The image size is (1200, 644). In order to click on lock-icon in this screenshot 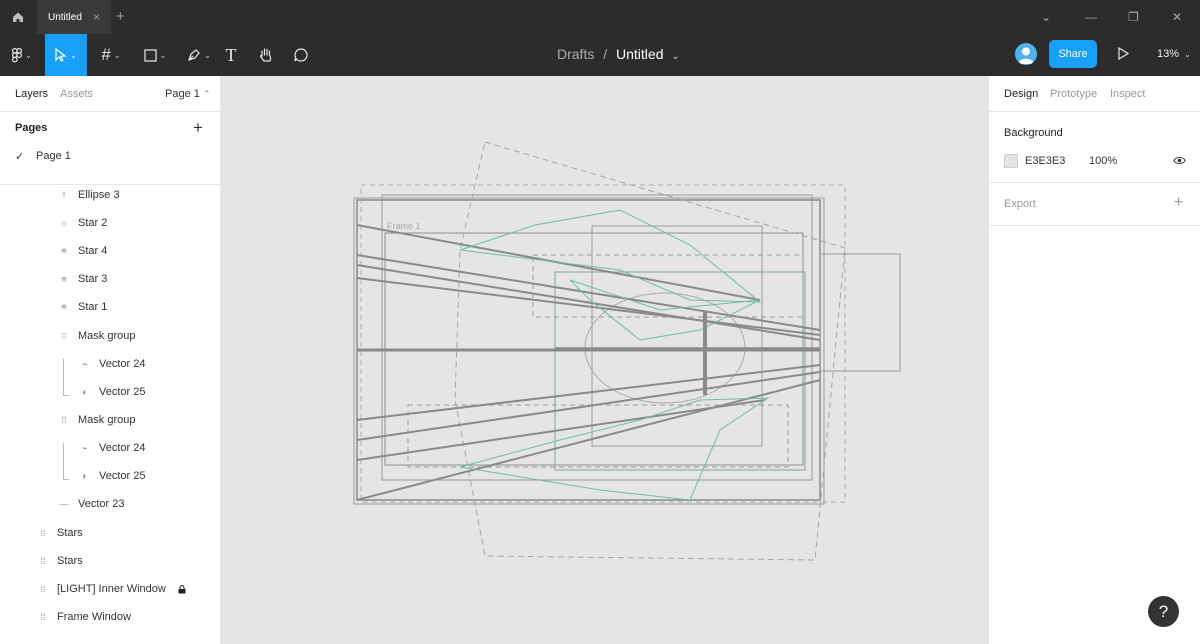, I will do `click(182, 589)`.